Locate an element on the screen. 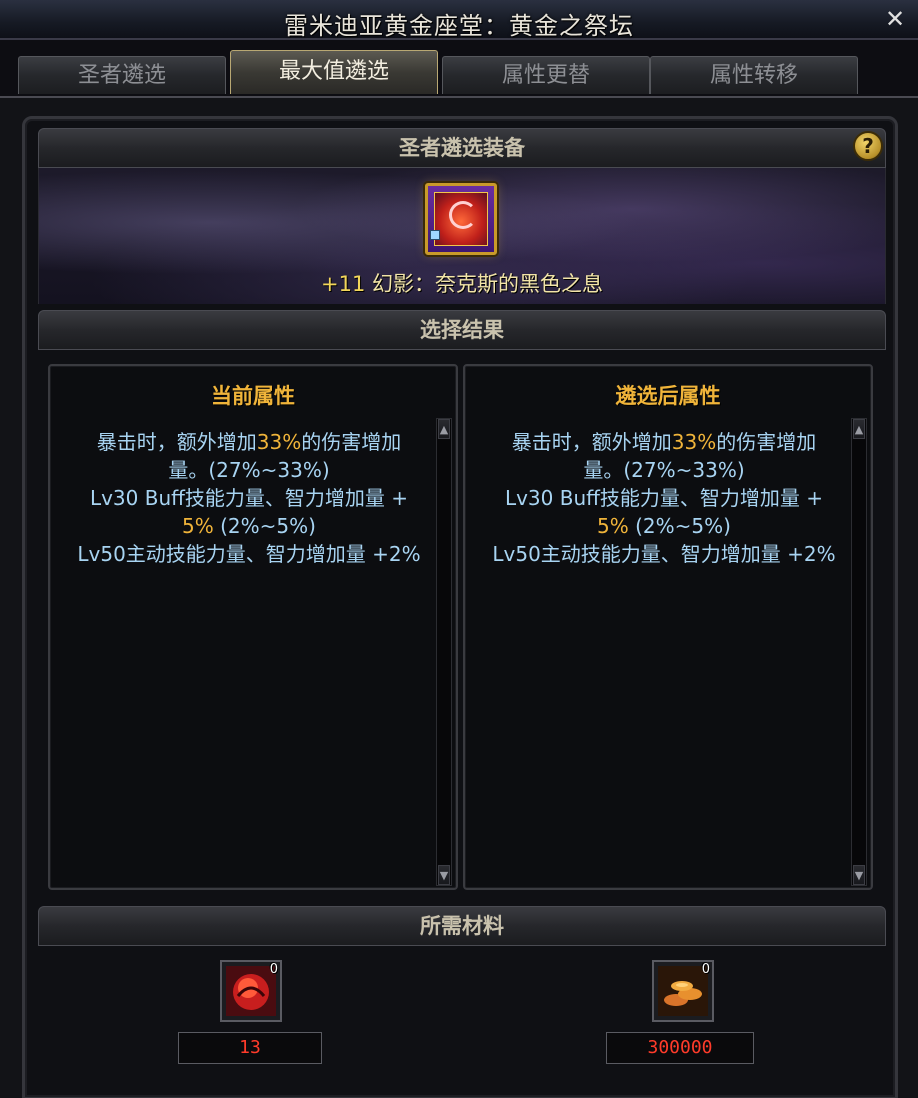 This screenshot has width=918, height=1098. gem-socket-icon is located at coordinates (435, 235).